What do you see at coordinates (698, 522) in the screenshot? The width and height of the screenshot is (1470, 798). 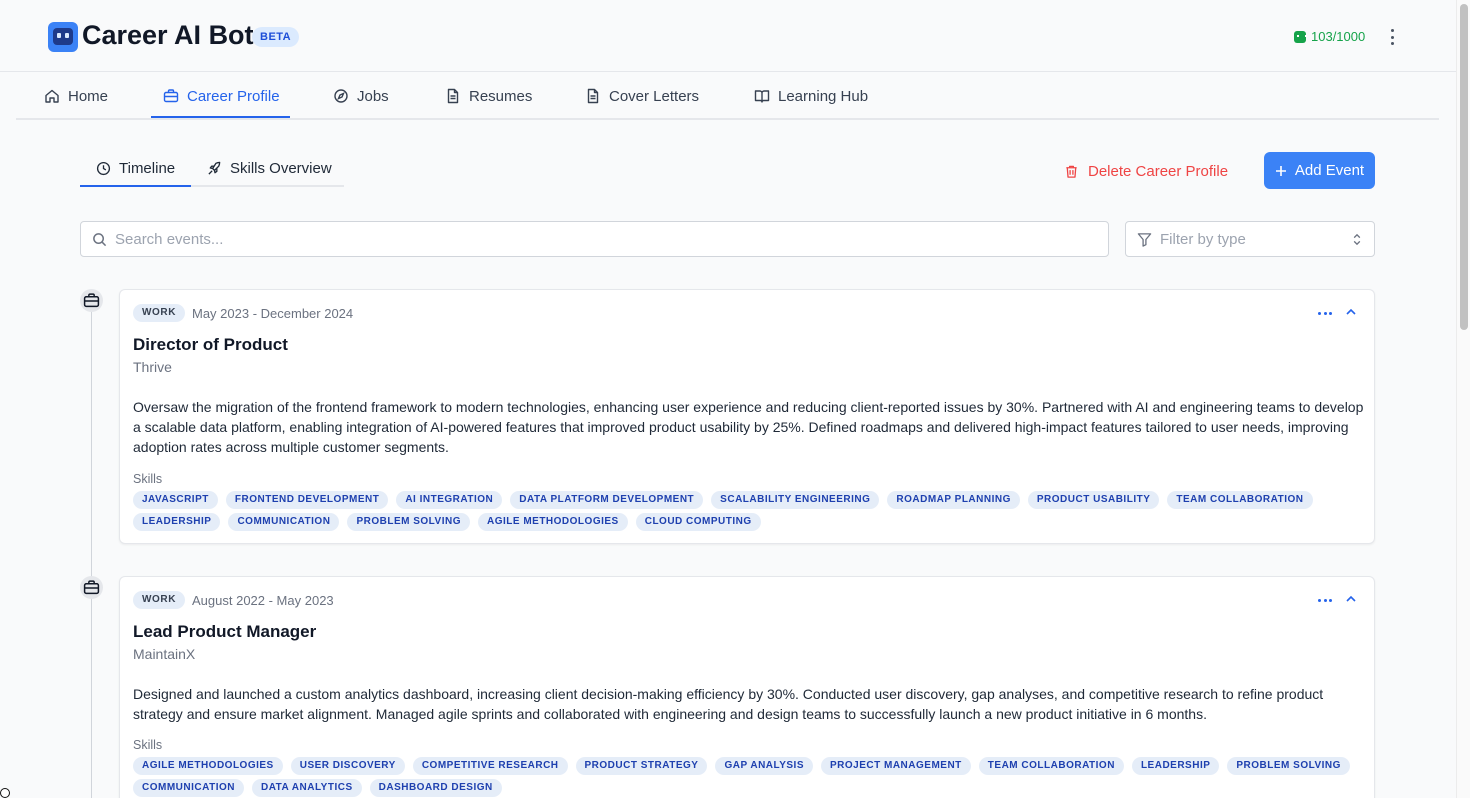 I see `skill-tag: CLOUD COMPUTING` at bounding box center [698, 522].